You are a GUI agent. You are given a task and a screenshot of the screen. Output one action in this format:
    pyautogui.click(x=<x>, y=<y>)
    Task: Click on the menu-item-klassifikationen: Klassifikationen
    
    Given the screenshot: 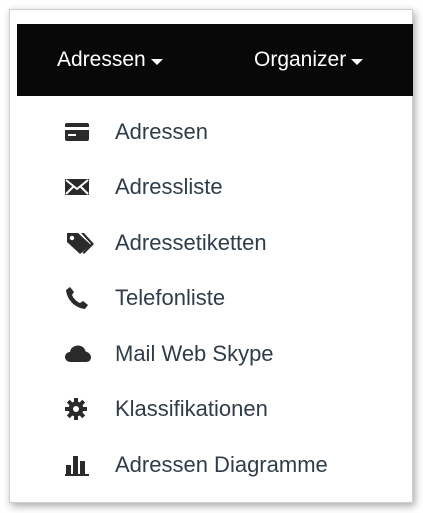 What is the action you would take?
    pyautogui.click(x=166, y=409)
    